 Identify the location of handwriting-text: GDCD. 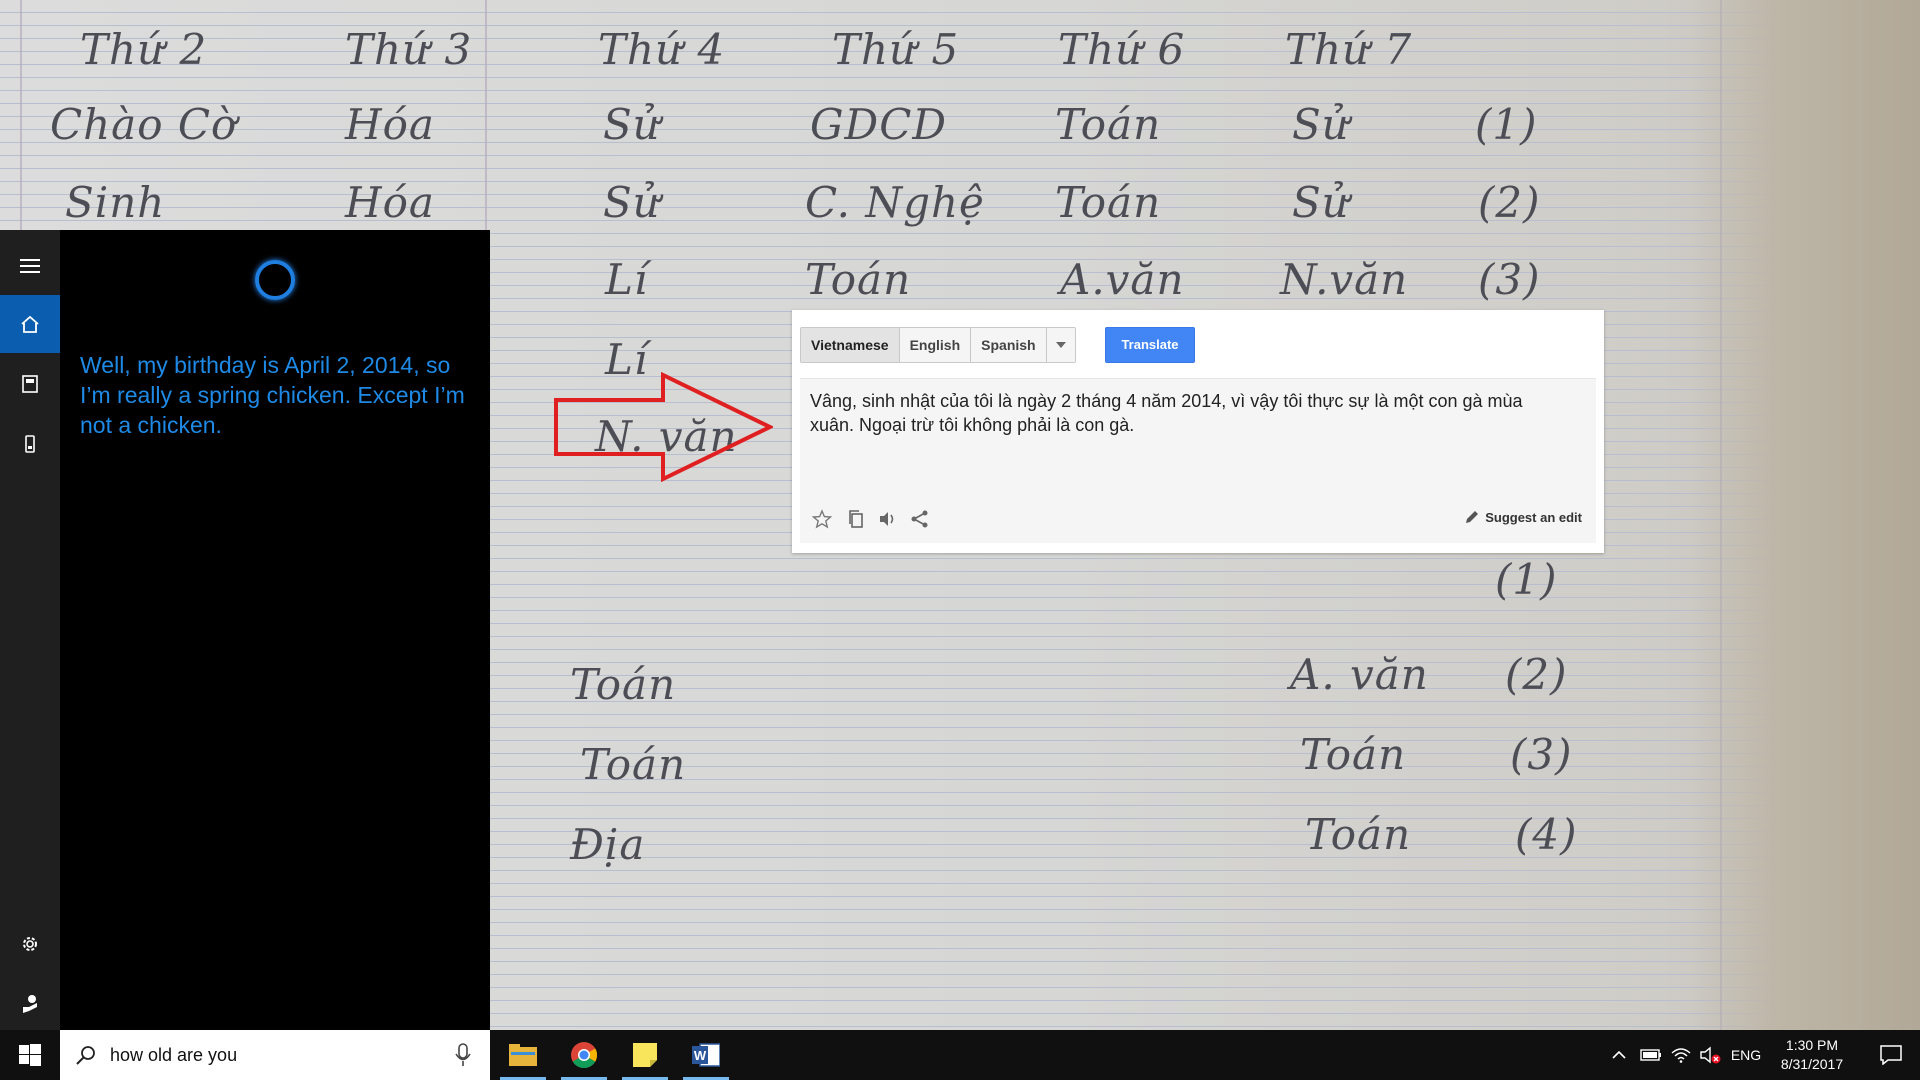
(879, 124).